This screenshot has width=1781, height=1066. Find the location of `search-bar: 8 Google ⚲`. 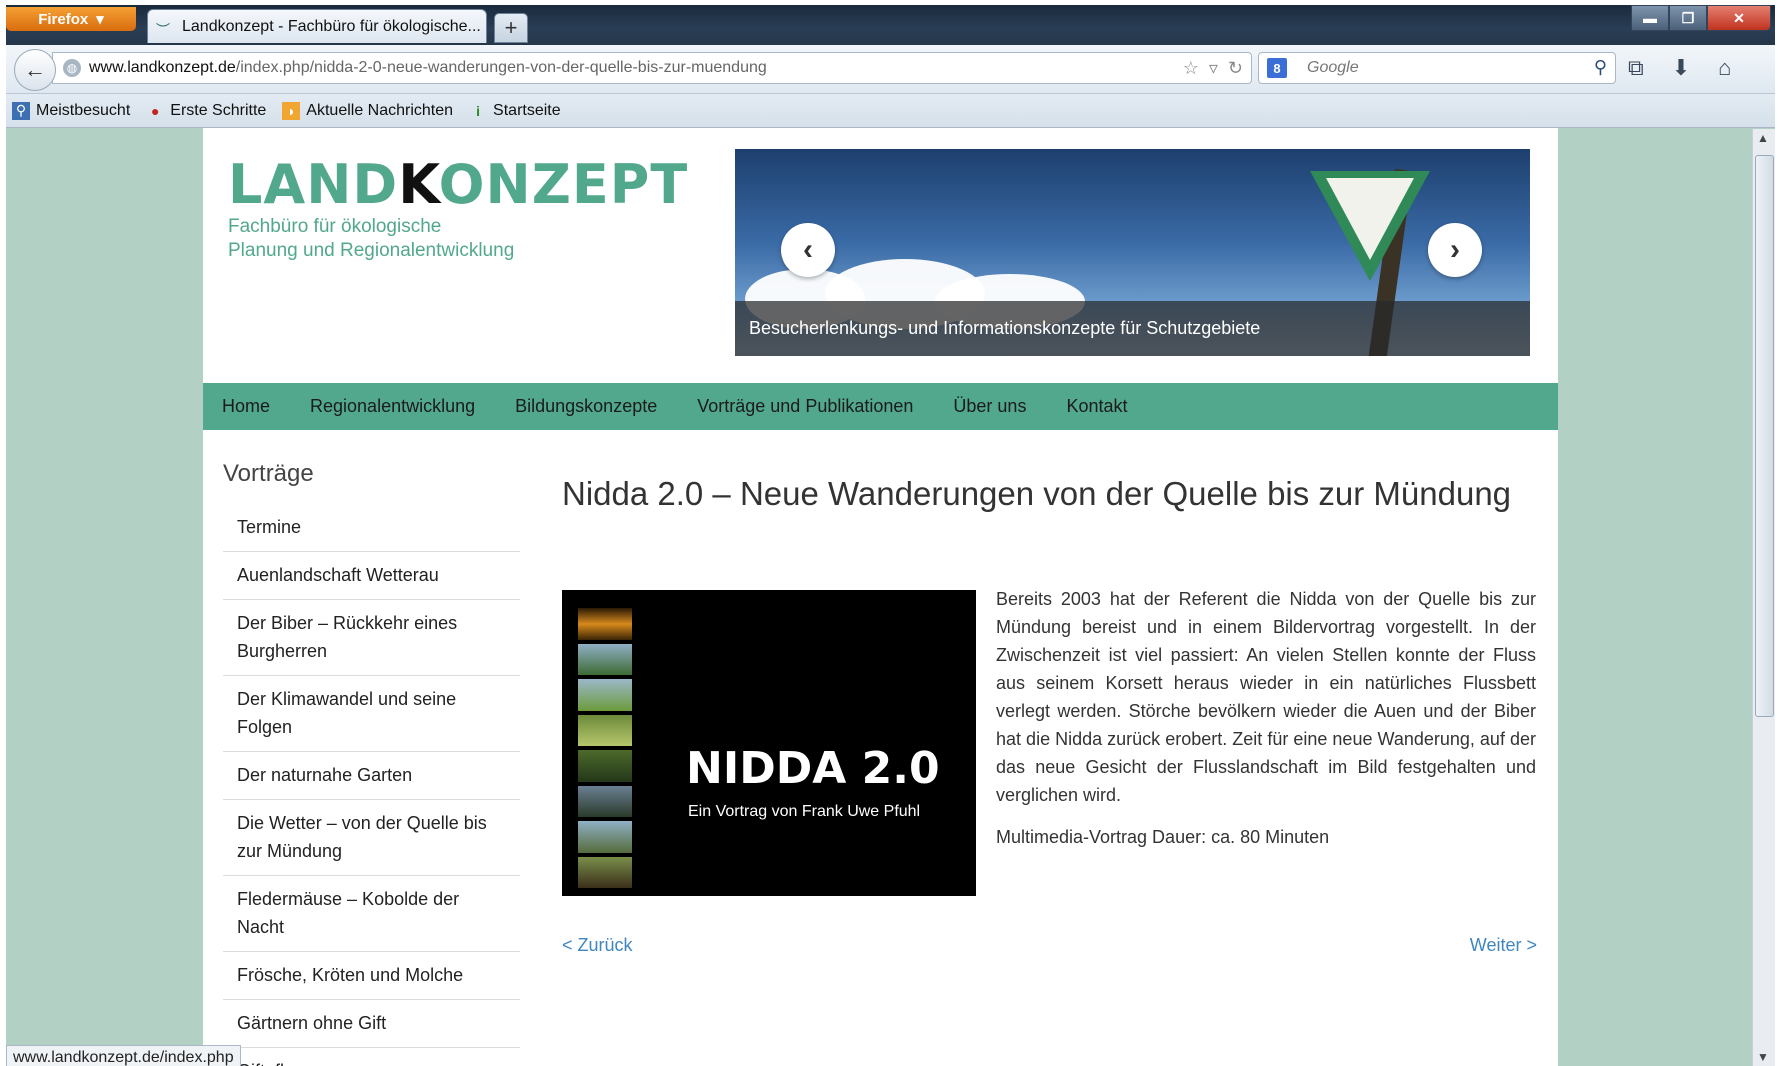

search-bar: 8 Google ⚲ is located at coordinates (1437, 68).